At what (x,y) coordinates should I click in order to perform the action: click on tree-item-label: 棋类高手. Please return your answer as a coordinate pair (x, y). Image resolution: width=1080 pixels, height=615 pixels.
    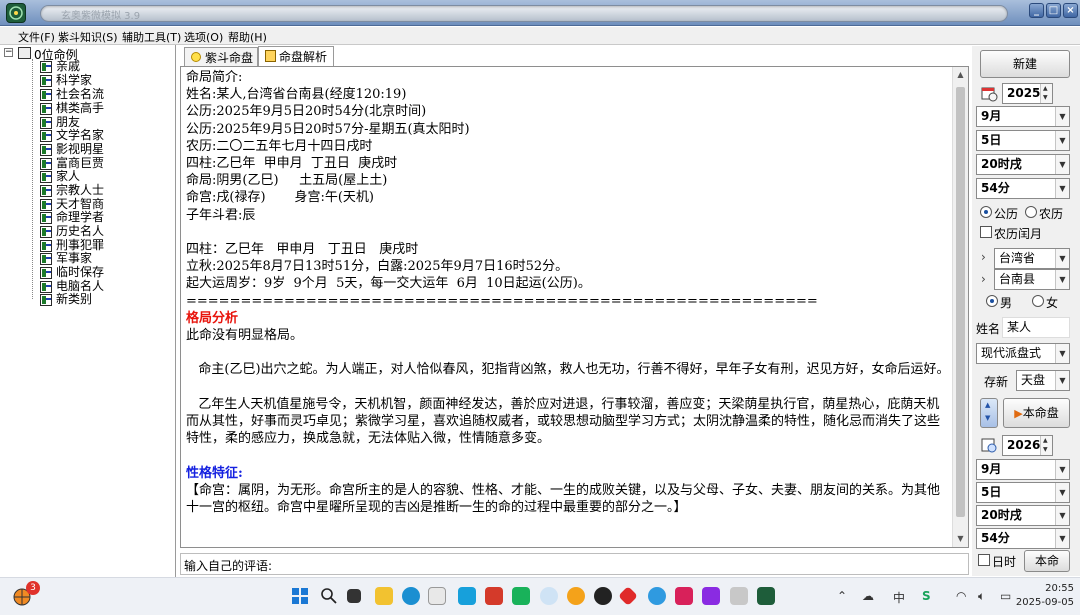
    Looking at the image, I should click on (80, 108).